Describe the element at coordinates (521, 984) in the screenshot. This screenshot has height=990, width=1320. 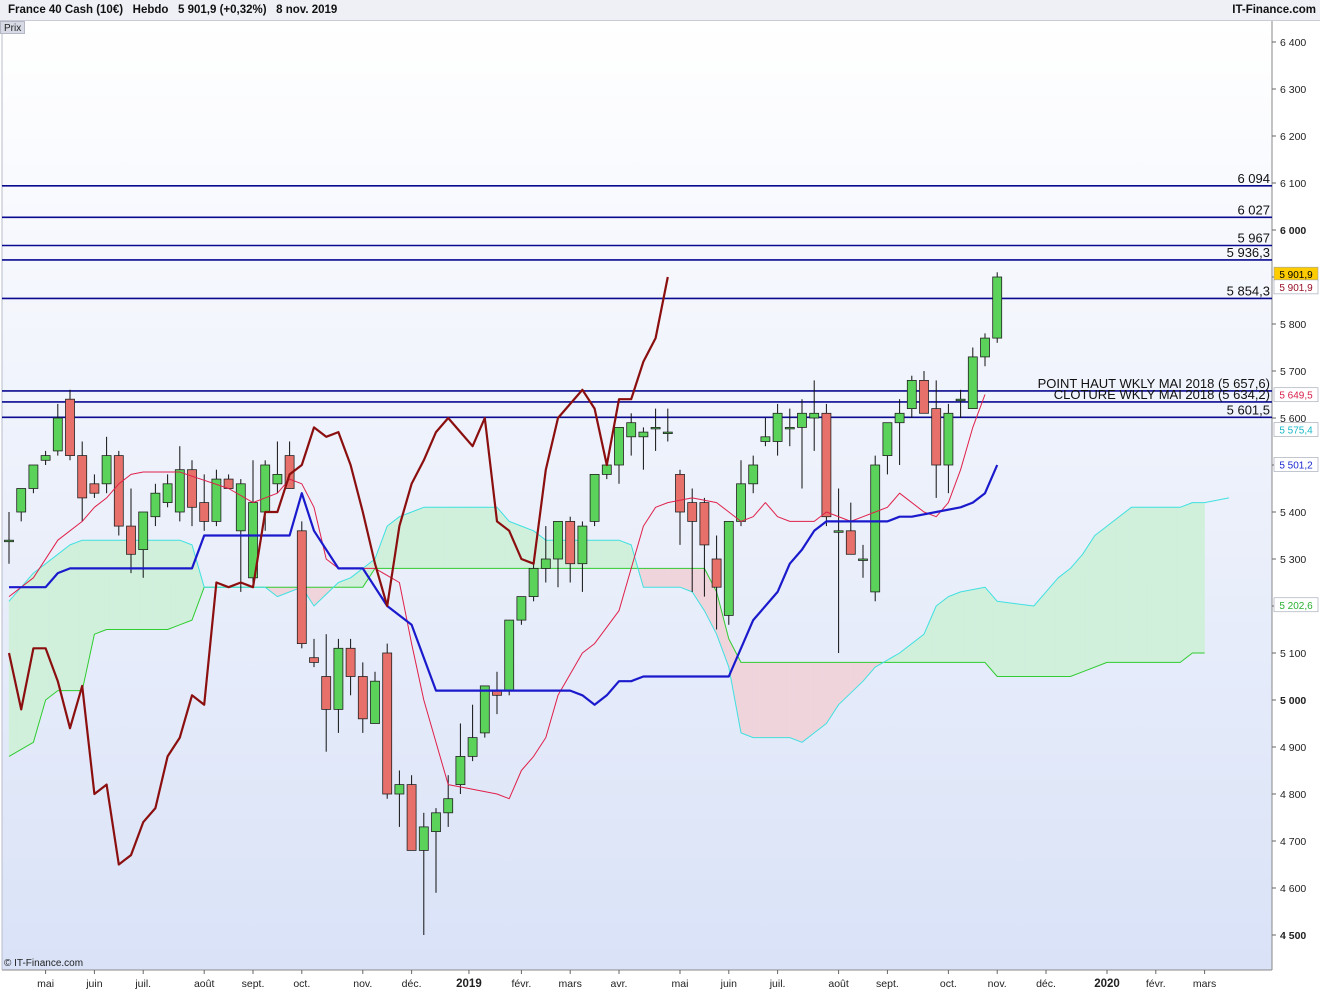
I see `x-tick-label: févr.` at that location.